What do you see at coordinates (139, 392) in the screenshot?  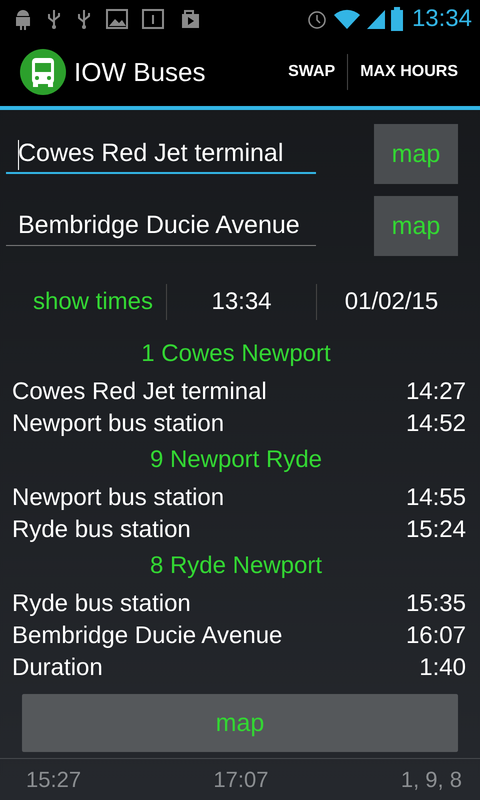 I see `stop-name: Cowes Red Jet terminal` at bounding box center [139, 392].